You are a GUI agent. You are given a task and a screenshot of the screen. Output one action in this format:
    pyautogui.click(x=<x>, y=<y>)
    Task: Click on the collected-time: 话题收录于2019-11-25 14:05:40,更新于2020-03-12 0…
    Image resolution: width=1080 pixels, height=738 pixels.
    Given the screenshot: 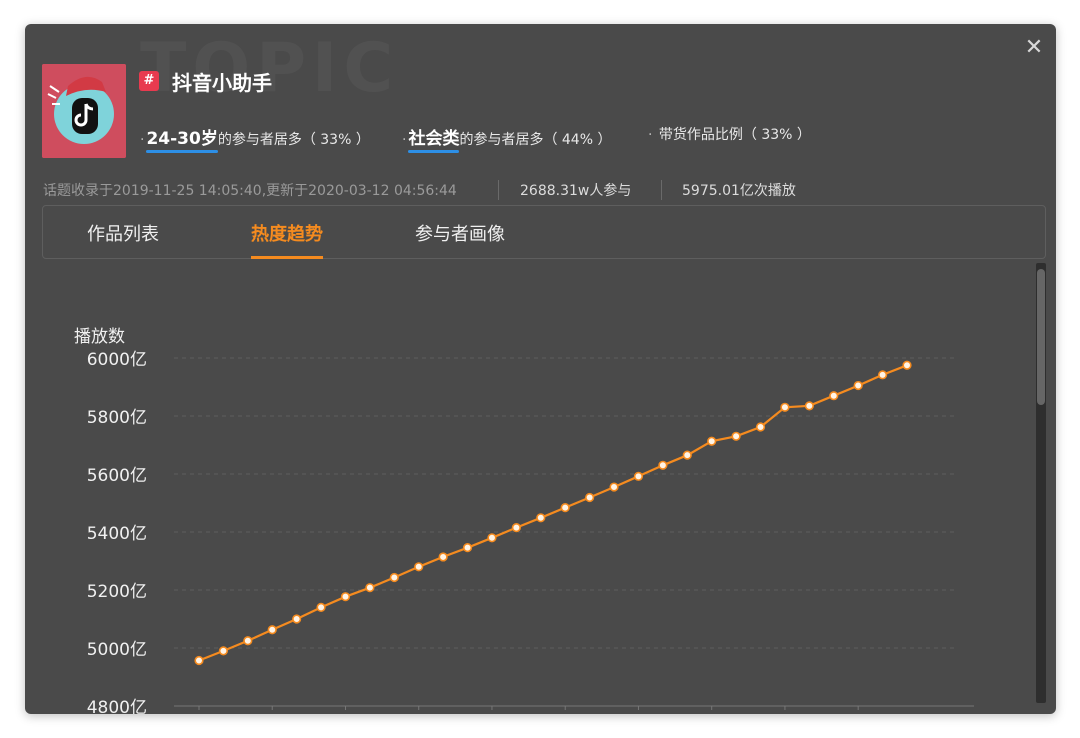 What is the action you would take?
    pyautogui.click(x=250, y=191)
    